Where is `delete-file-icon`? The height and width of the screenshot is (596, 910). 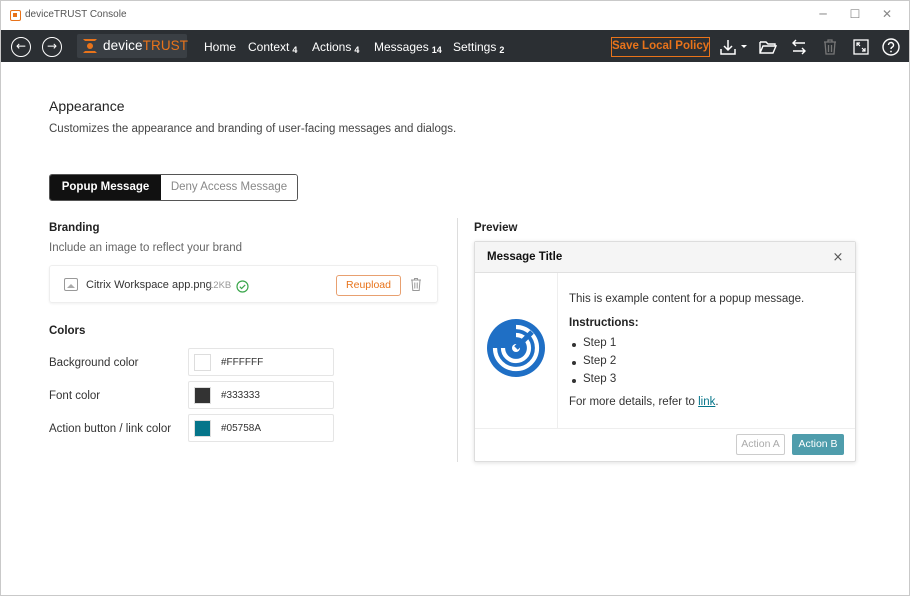 delete-file-icon is located at coordinates (416, 284).